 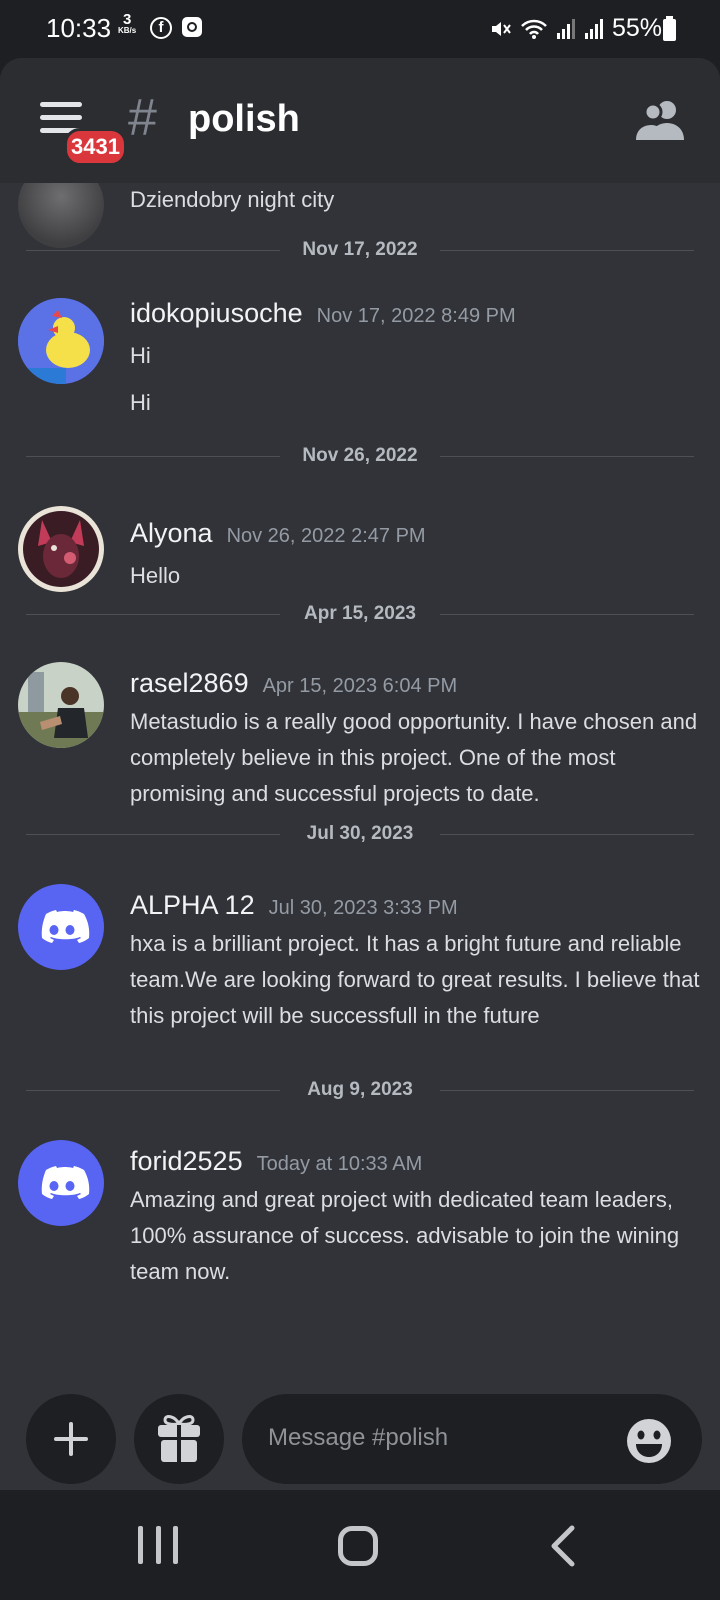 I want to click on date-divider: Jul 30, 2023, so click(x=360, y=834).